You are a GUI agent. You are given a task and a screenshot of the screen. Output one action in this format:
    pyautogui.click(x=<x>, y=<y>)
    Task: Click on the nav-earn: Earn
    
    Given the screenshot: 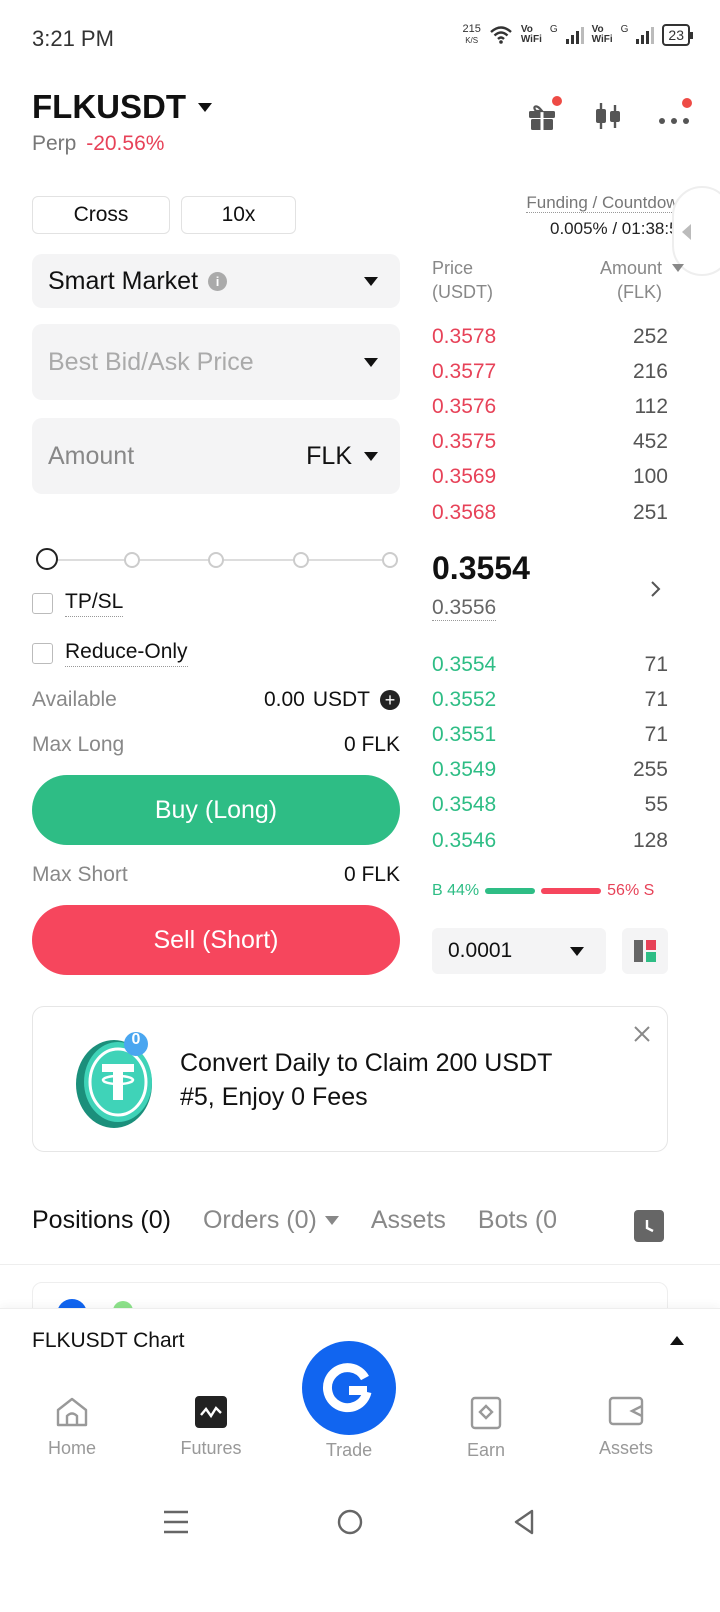 What is the action you would take?
    pyautogui.click(x=486, y=1428)
    